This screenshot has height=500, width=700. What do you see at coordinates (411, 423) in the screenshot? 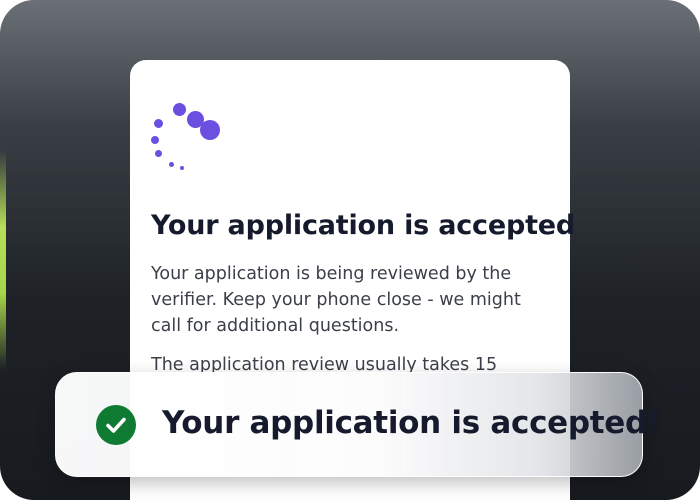
I see `toast-message: Your application is accepted!` at bounding box center [411, 423].